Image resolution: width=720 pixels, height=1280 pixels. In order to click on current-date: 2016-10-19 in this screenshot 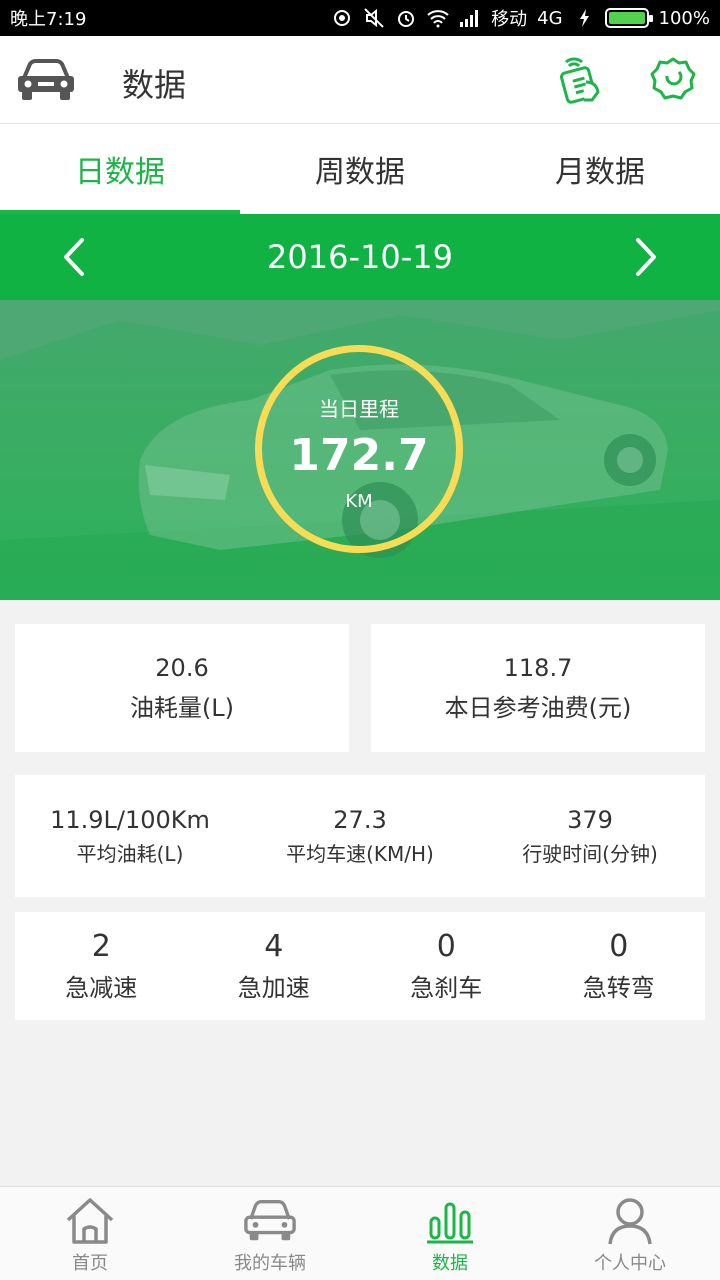, I will do `click(360, 257)`.